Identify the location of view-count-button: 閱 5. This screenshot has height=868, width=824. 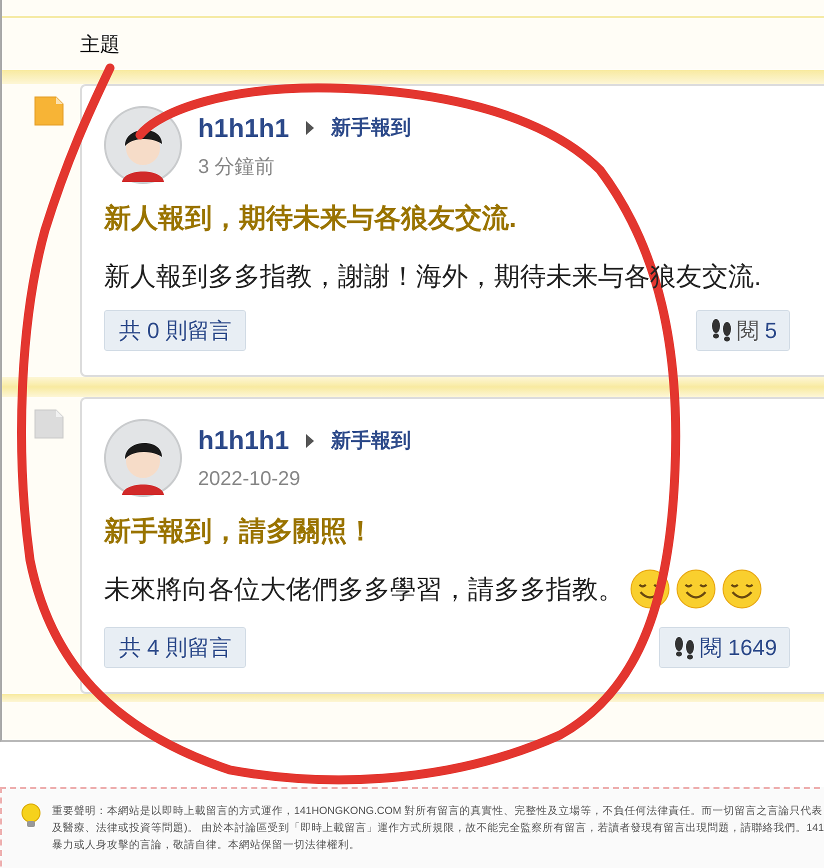
(743, 330).